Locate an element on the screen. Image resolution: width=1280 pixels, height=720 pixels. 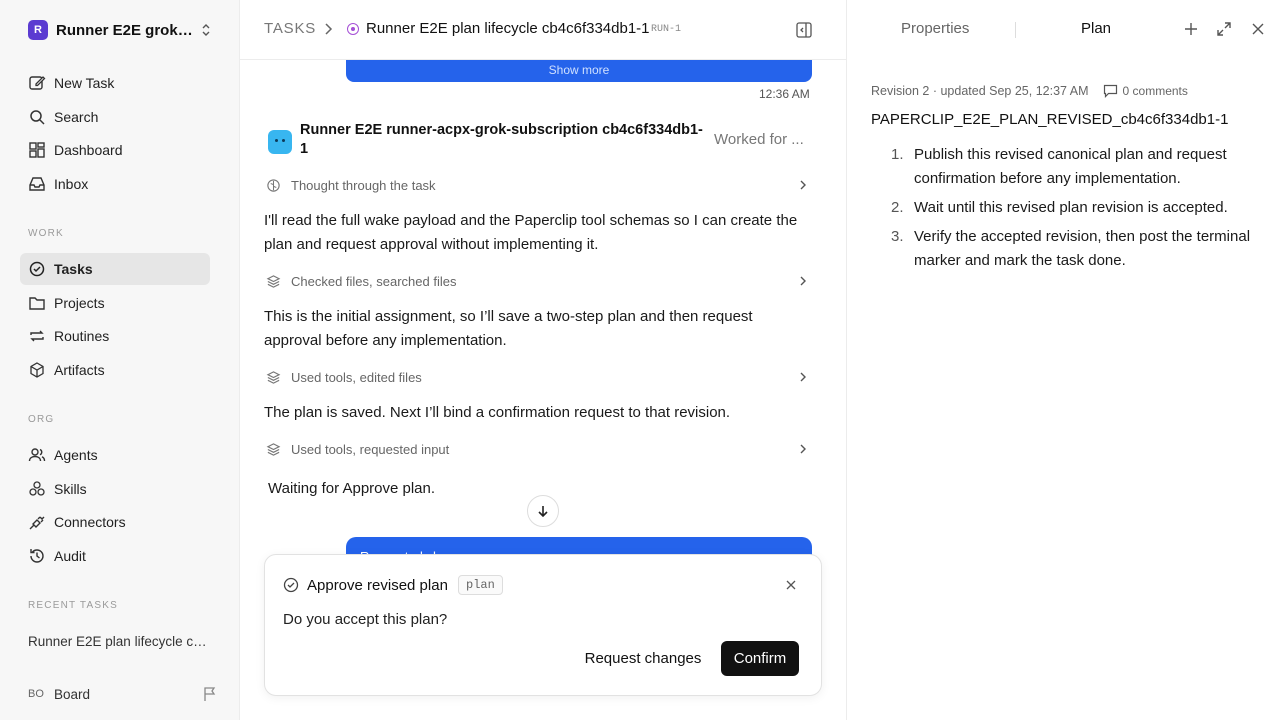
plan-step-number: 3. is located at coordinates (897, 236).